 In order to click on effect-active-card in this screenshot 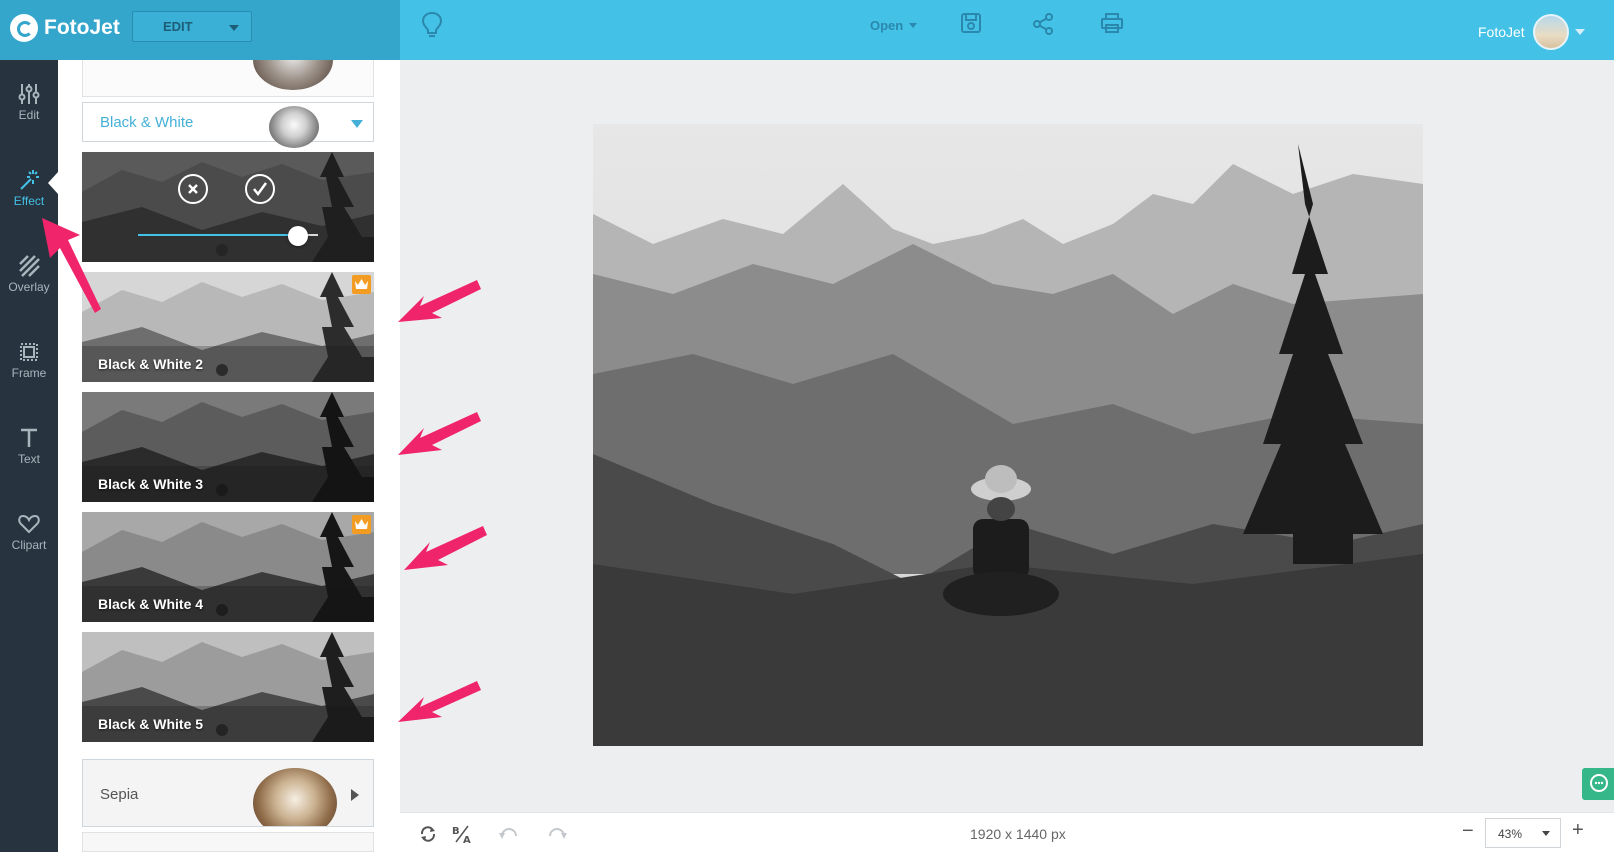, I will do `click(228, 207)`.